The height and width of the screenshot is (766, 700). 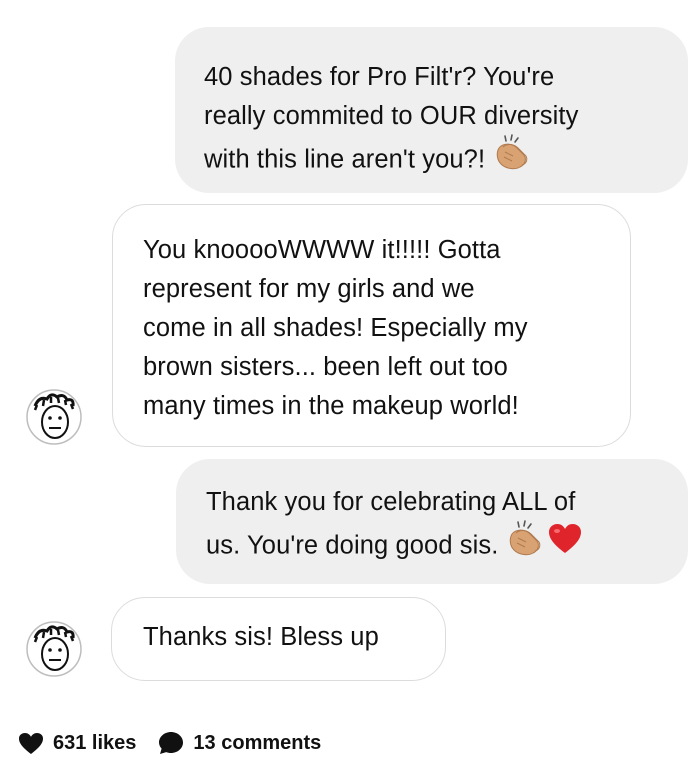 I want to click on message-text: brown sisters... been left out too, so click(x=325, y=367).